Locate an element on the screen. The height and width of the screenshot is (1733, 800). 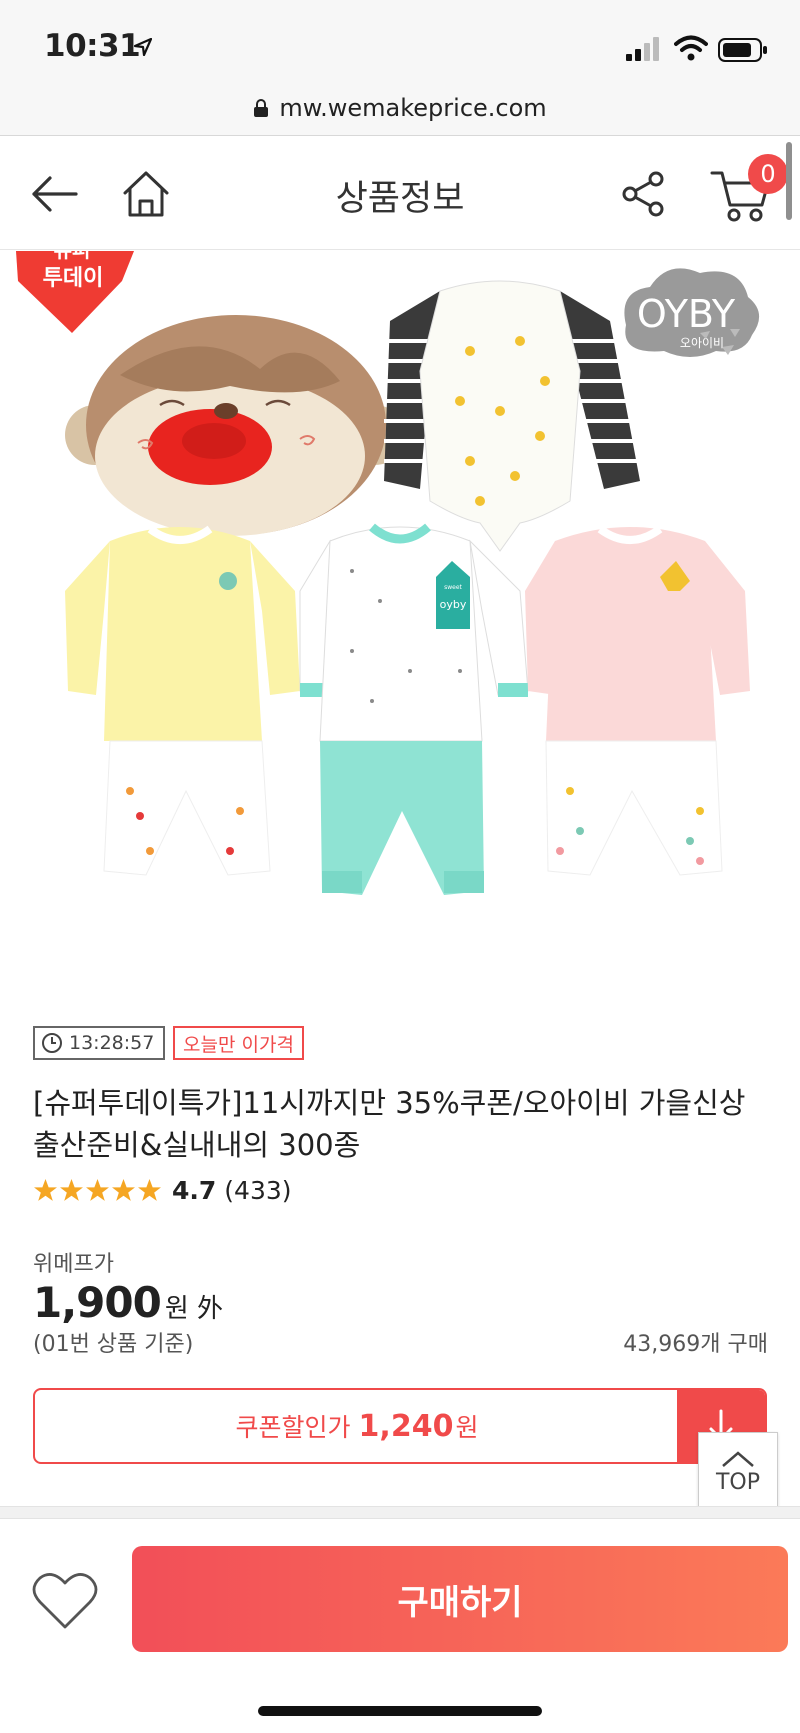
top-nav: 상품정보 is located at coordinates (400, 193).